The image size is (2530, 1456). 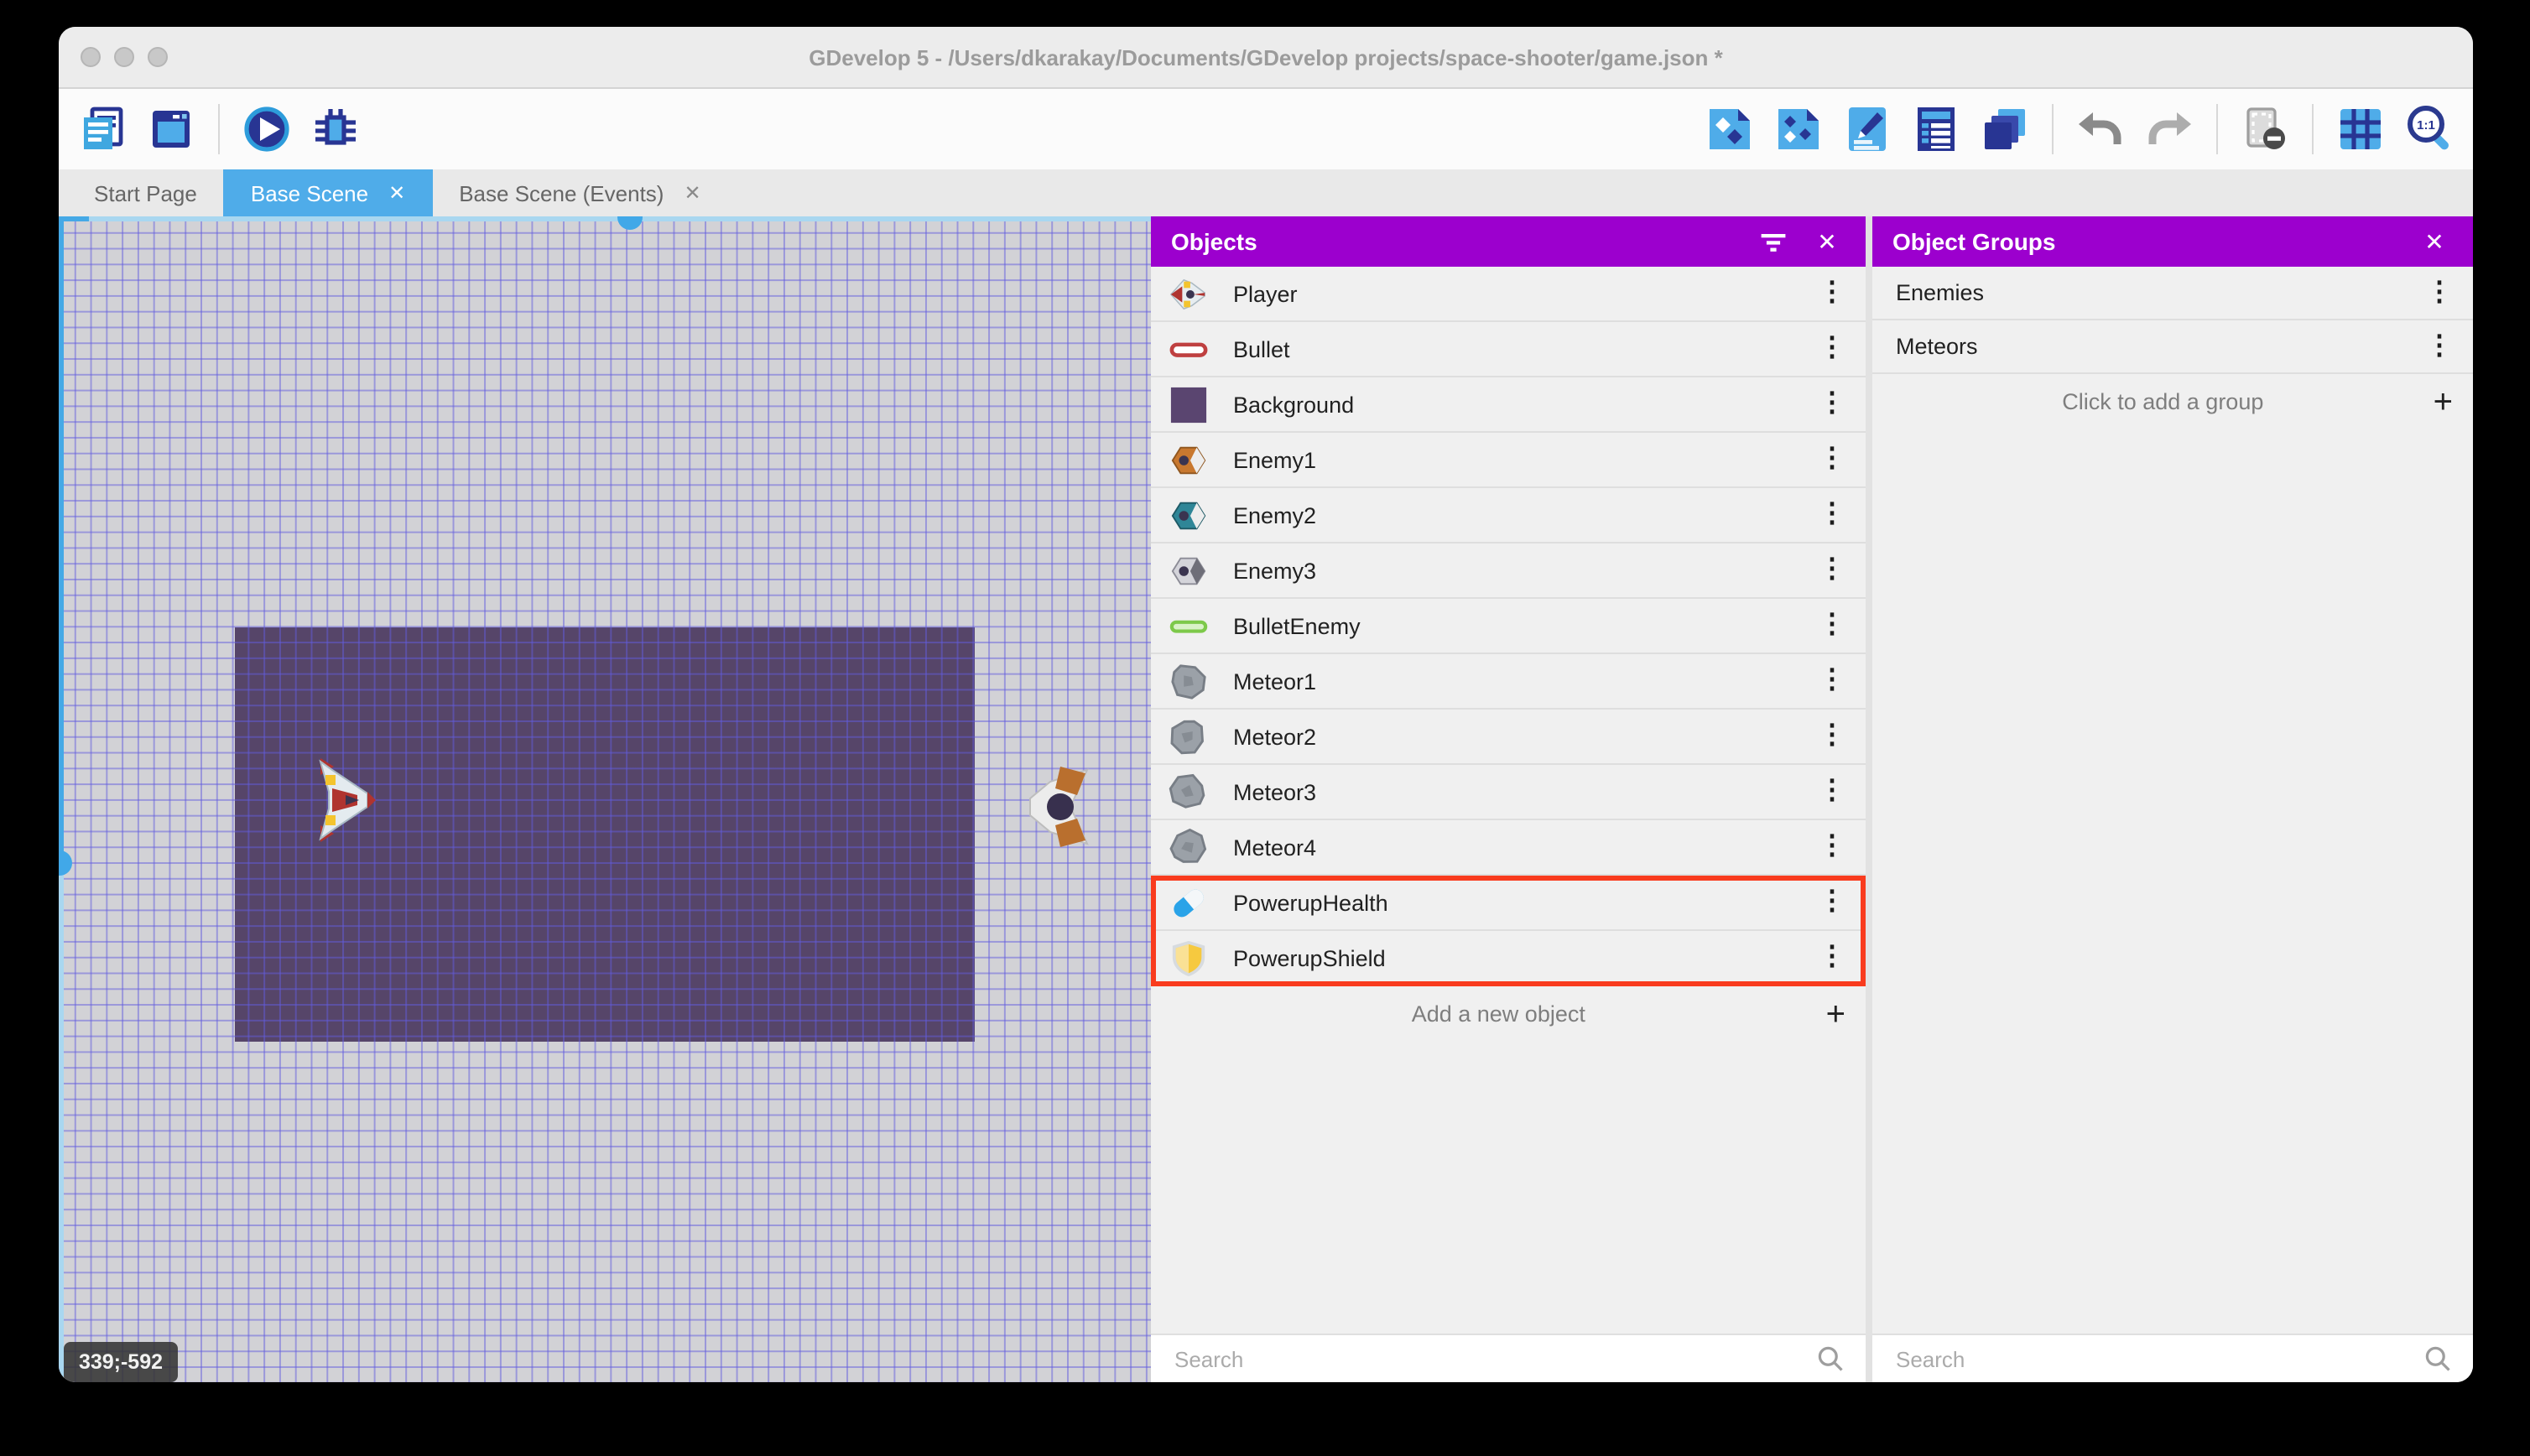 What do you see at coordinates (1869, 799) in the screenshot?
I see `panel-divider` at bounding box center [1869, 799].